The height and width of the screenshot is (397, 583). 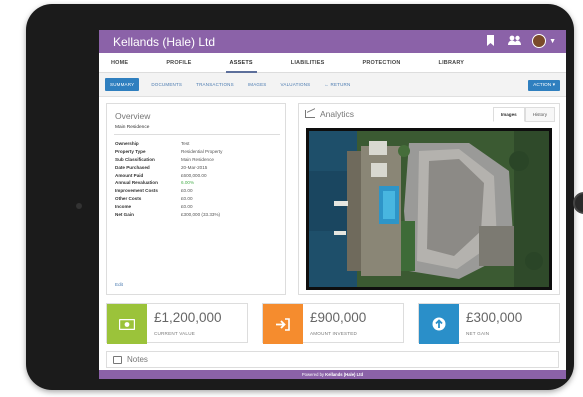 What do you see at coordinates (132, 127) in the screenshot?
I see `overview-subtitle: Main Residence` at bounding box center [132, 127].